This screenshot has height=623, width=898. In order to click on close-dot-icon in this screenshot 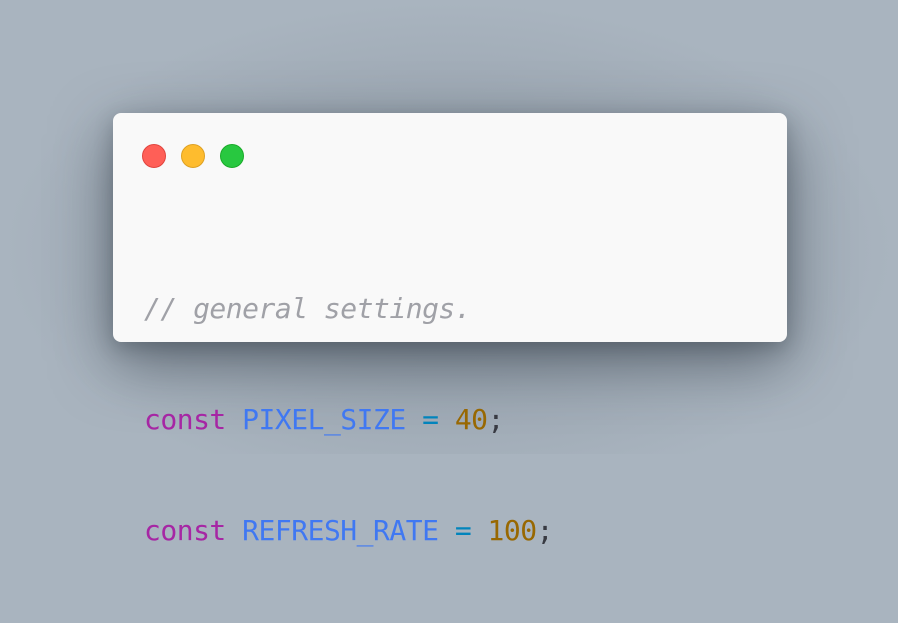, I will do `click(154, 156)`.